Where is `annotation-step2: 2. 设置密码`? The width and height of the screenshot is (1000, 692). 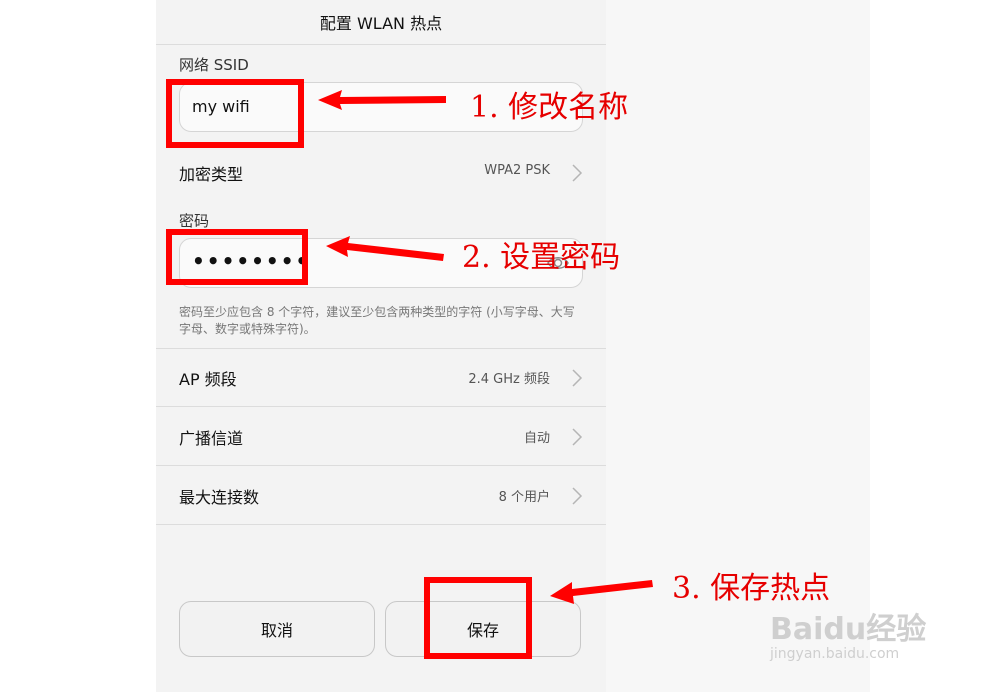
annotation-step2: 2. 设置密码 is located at coordinates (541, 257).